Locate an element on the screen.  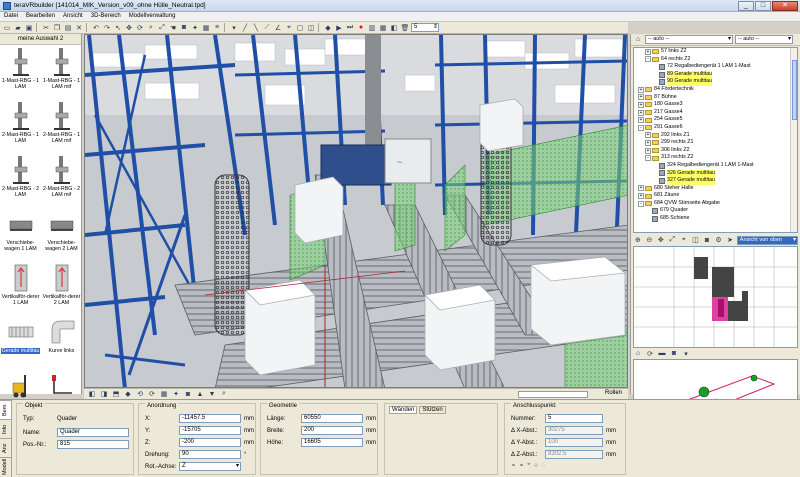
x-input: -11457.5 is located at coordinates (210, 418).